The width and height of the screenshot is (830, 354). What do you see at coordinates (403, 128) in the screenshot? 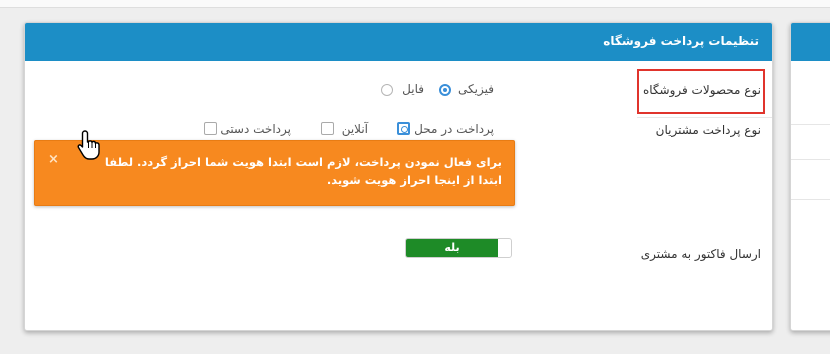
I see `payment-cod-checkbox` at bounding box center [403, 128].